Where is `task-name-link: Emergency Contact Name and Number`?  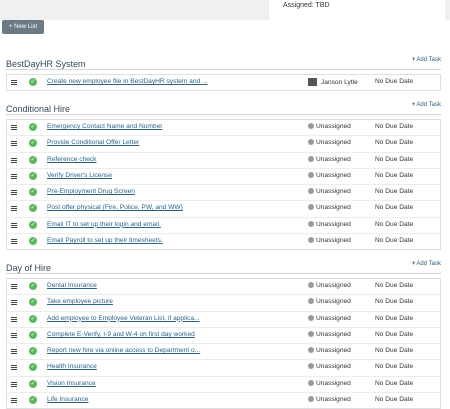 task-name-link: Emergency Contact Name and Number is located at coordinates (104, 126).